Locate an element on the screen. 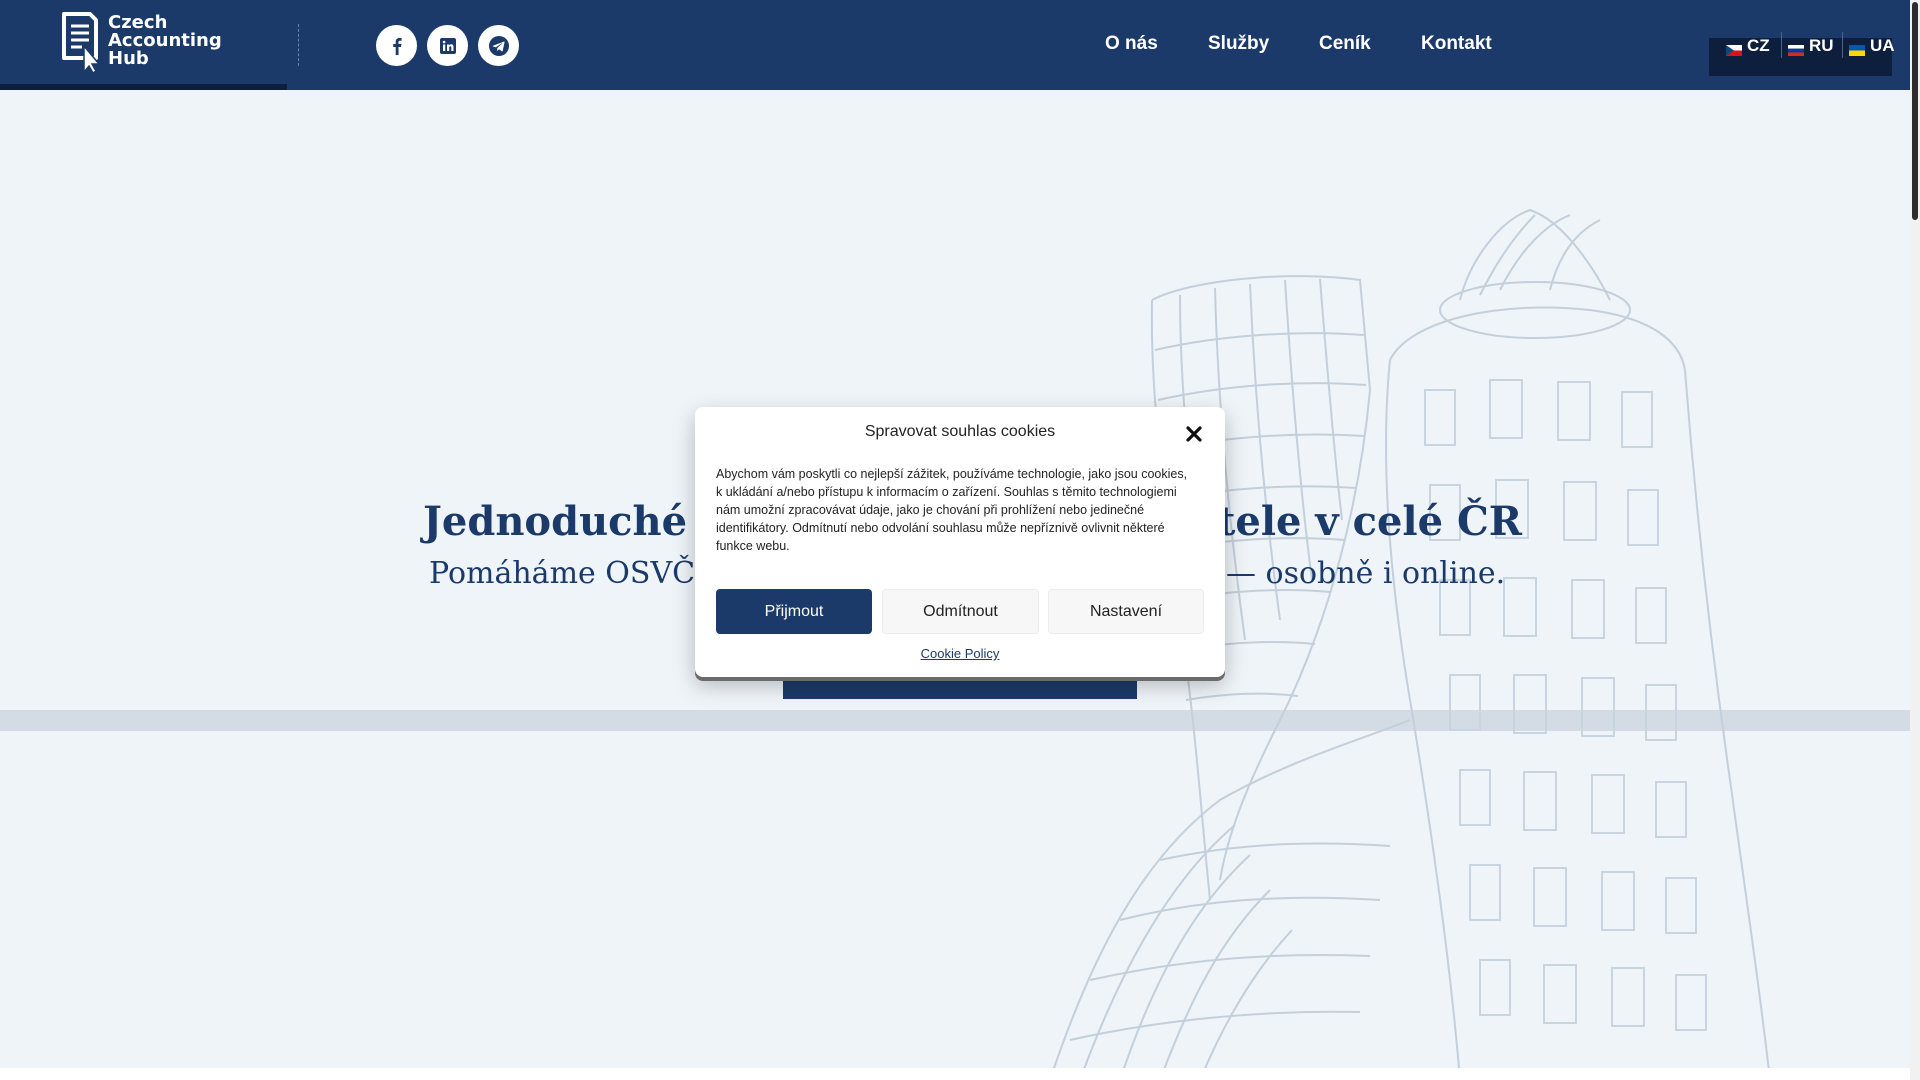  language-cz-label: CZ is located at coordinates (1758, 45).